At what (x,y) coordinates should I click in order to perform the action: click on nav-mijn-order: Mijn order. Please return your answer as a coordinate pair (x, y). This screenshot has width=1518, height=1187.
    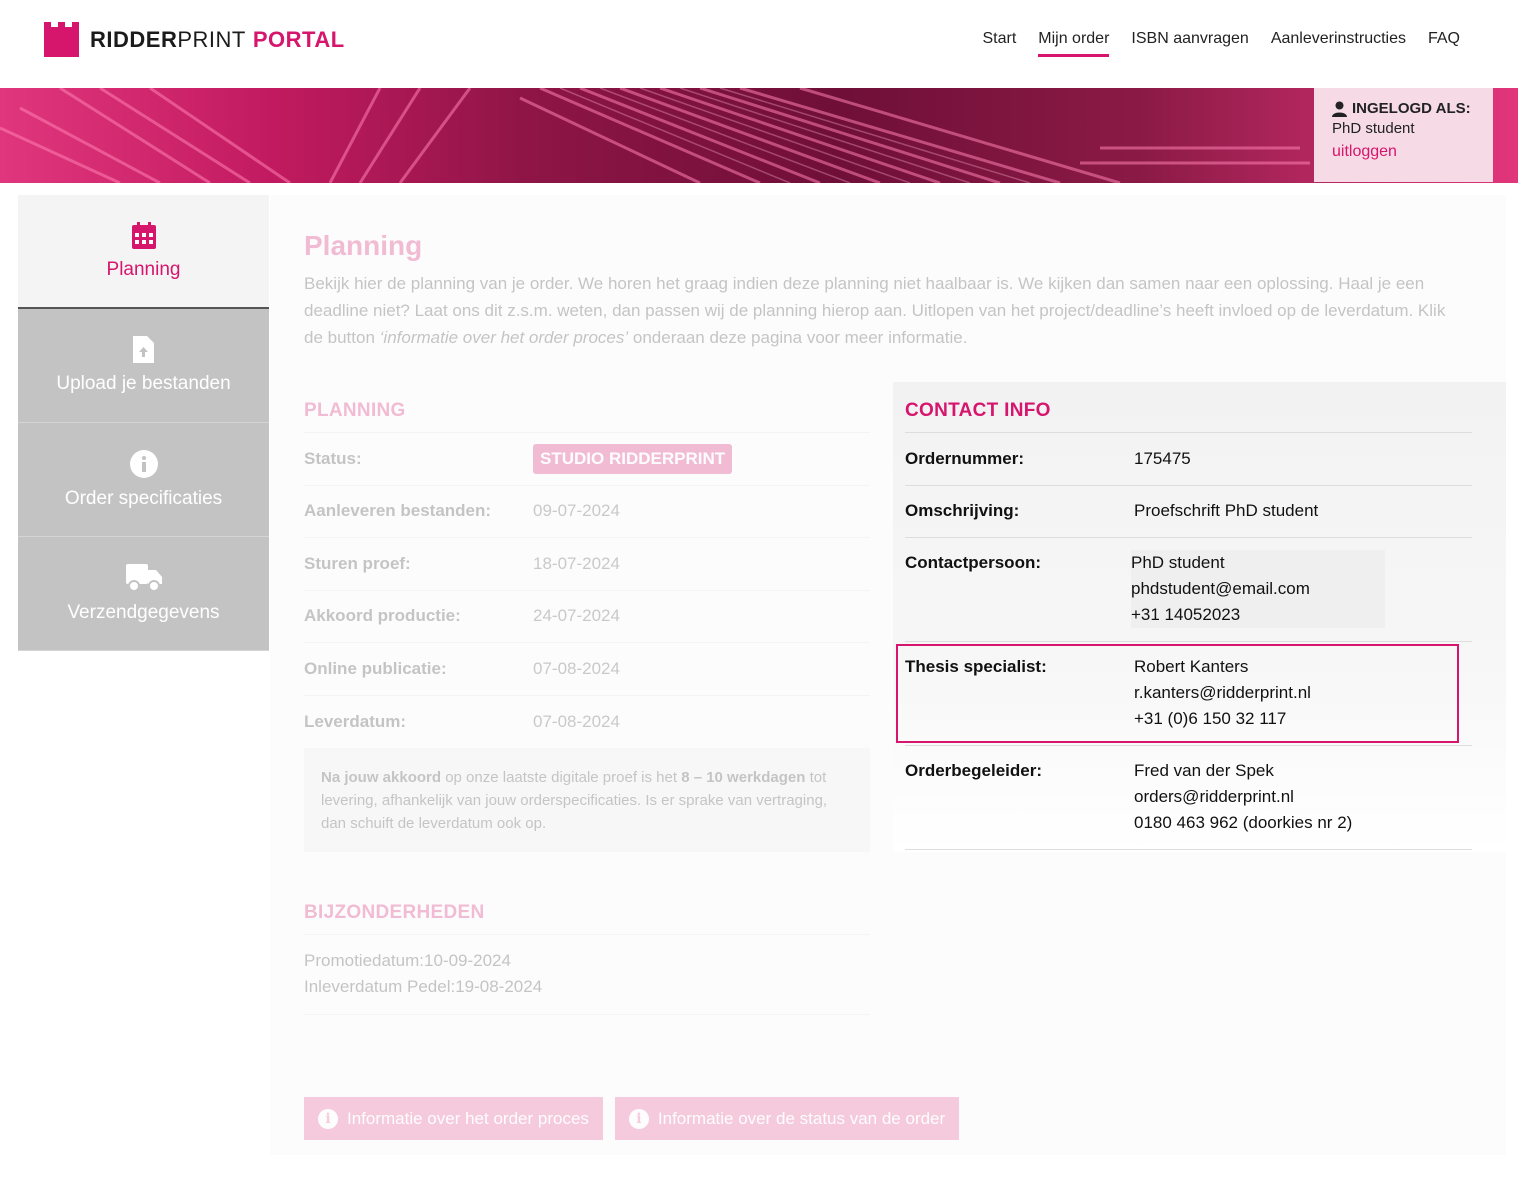
    Looking at the image, I should click on (1074, 43).